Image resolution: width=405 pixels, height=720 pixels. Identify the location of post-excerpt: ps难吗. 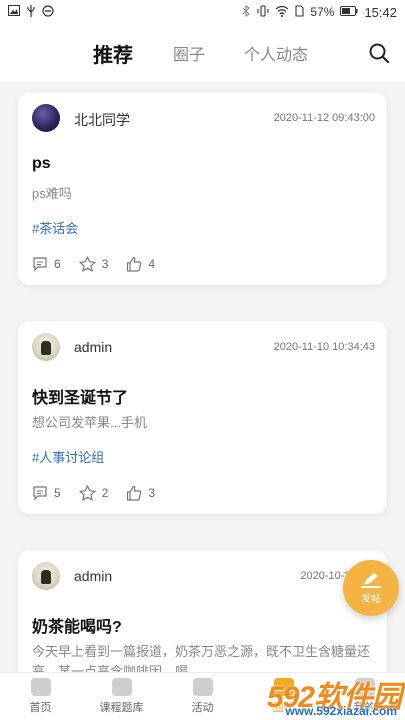
(52, 193).